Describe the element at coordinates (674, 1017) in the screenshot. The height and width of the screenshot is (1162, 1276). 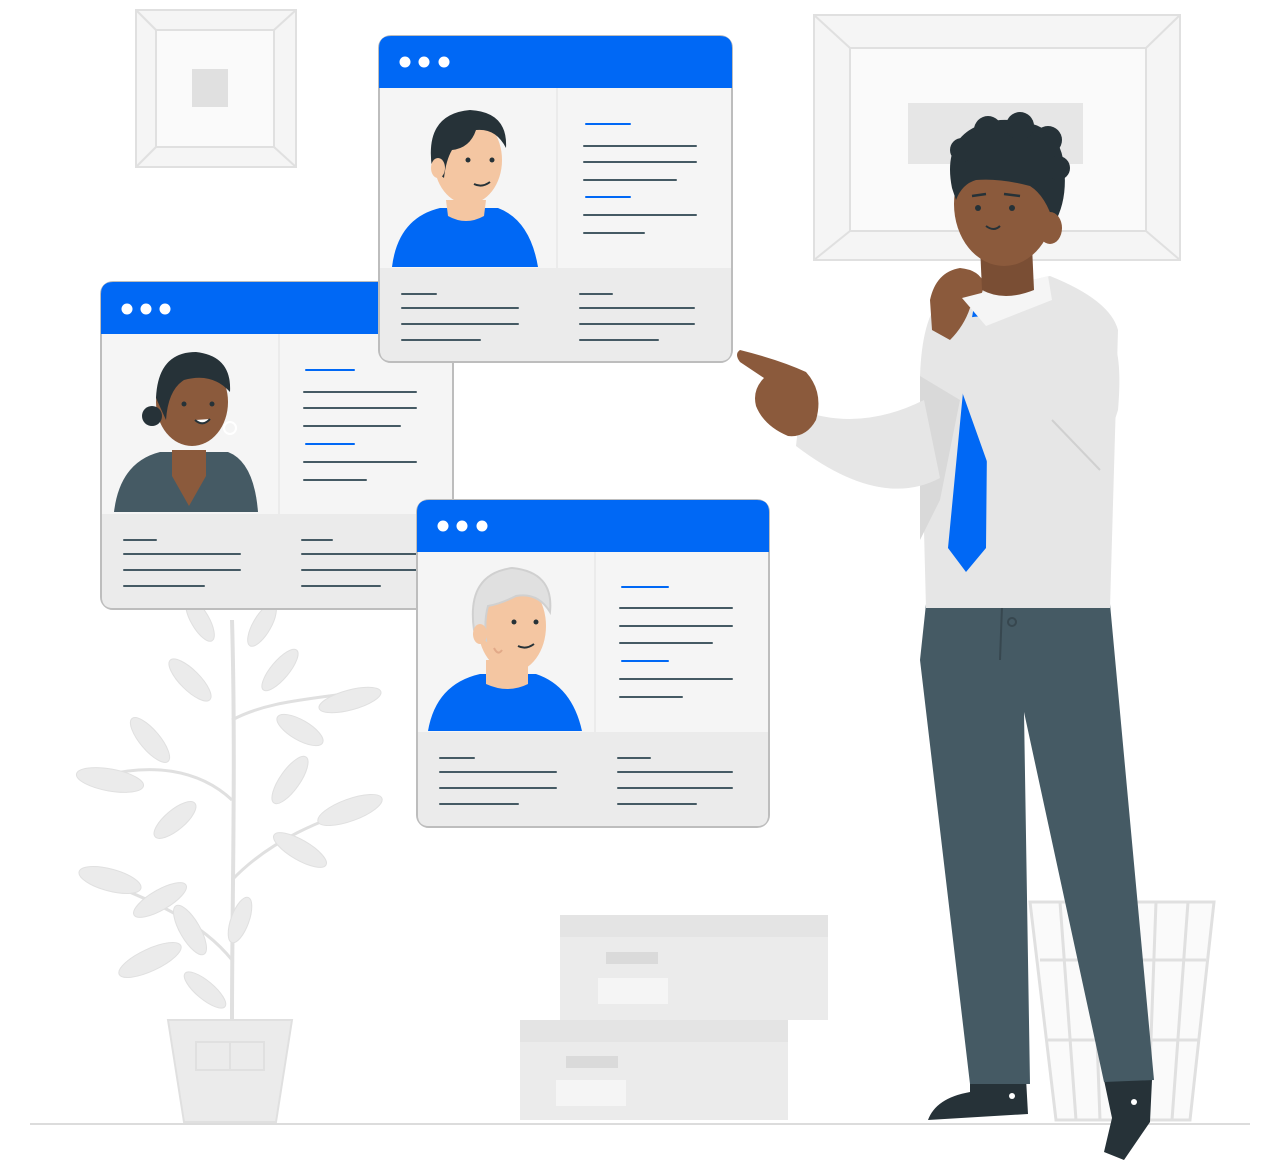
I see `storage-box-icon` at that location.